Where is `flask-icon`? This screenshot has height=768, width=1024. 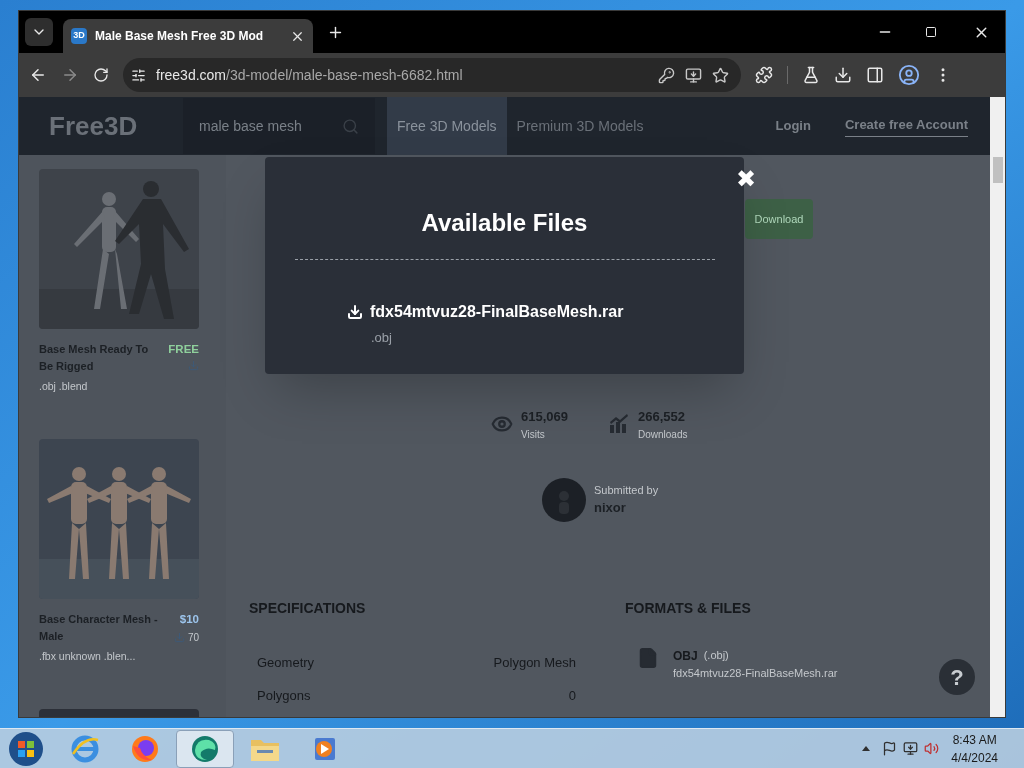
flask-icon is located at coordinates (811, 75).